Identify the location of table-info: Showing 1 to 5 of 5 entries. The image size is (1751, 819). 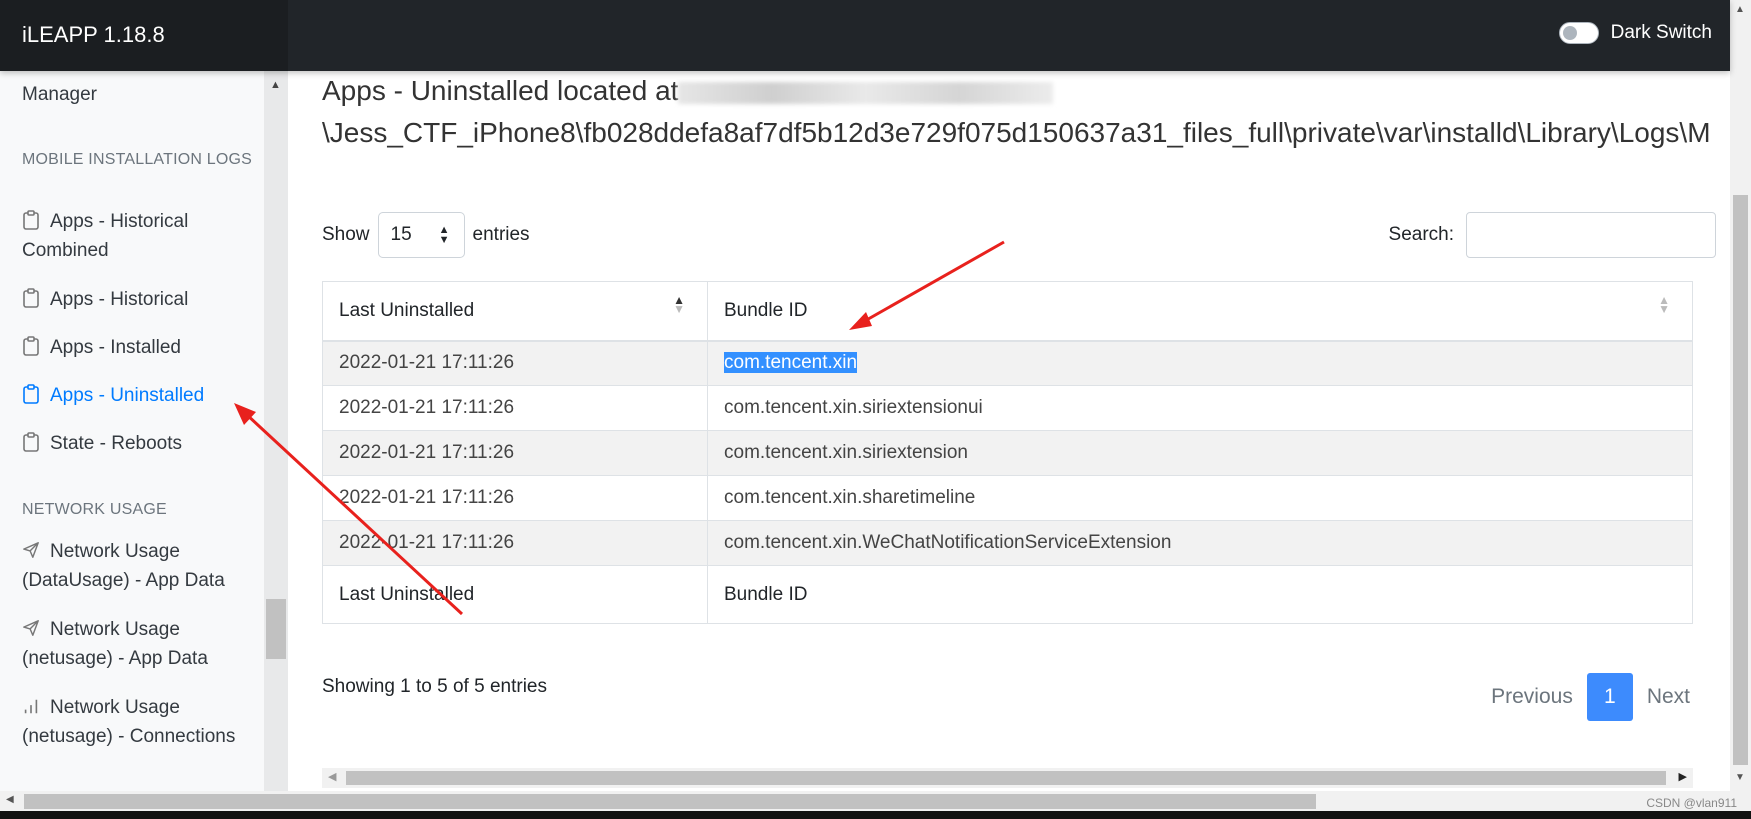
(434, 686).